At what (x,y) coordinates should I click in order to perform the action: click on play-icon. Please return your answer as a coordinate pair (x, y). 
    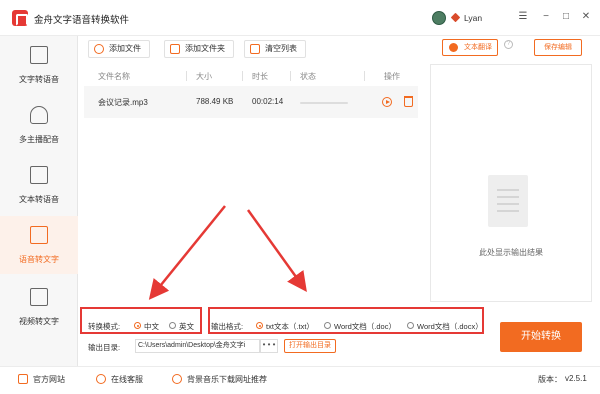
    Looking at the image, I should click on (387, 102).